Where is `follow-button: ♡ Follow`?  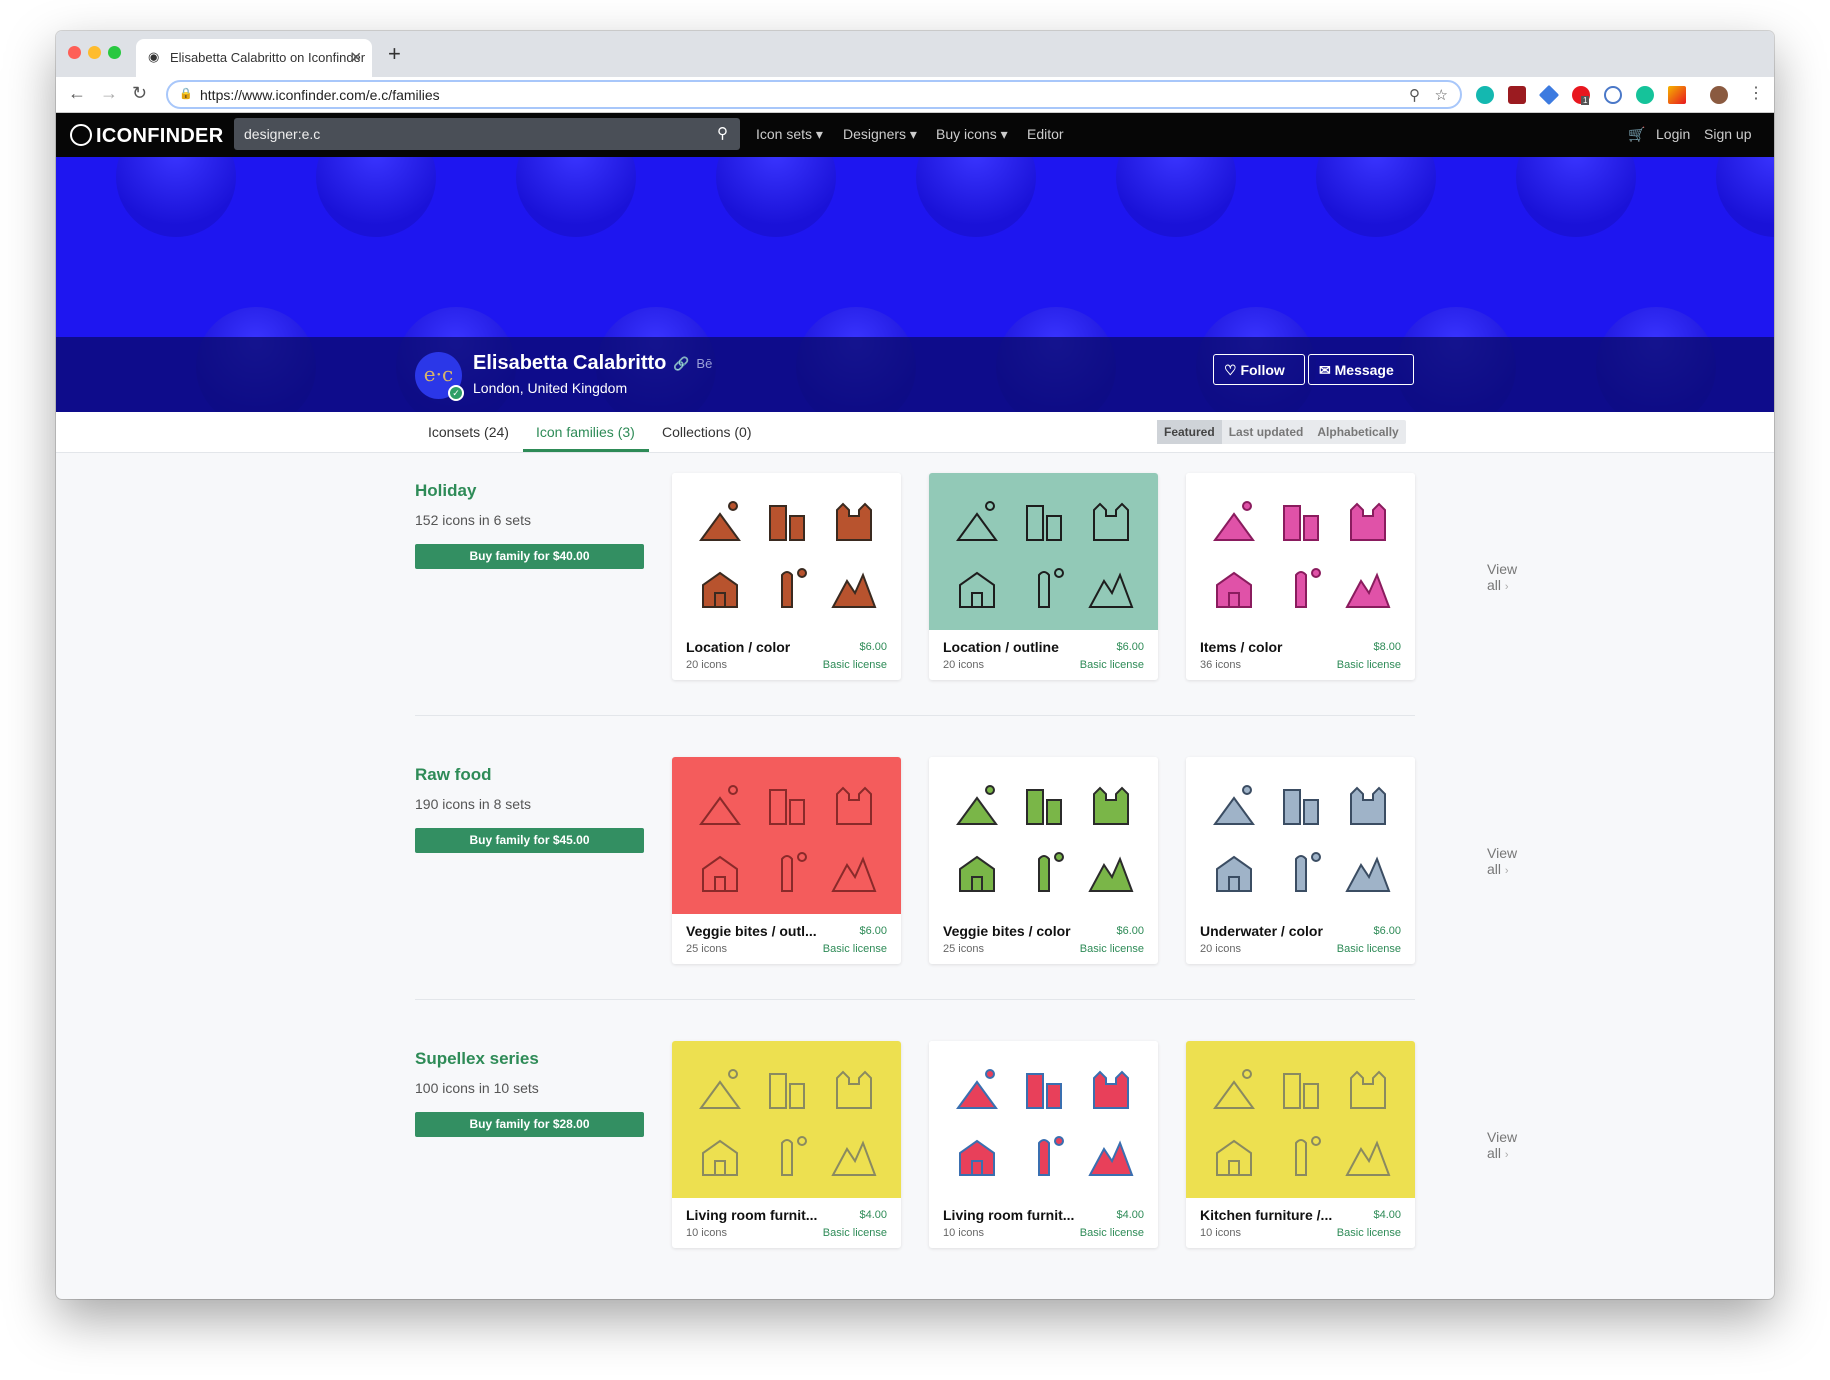
follow-button: ♡ Follow is located at coordinates (1259, 369).